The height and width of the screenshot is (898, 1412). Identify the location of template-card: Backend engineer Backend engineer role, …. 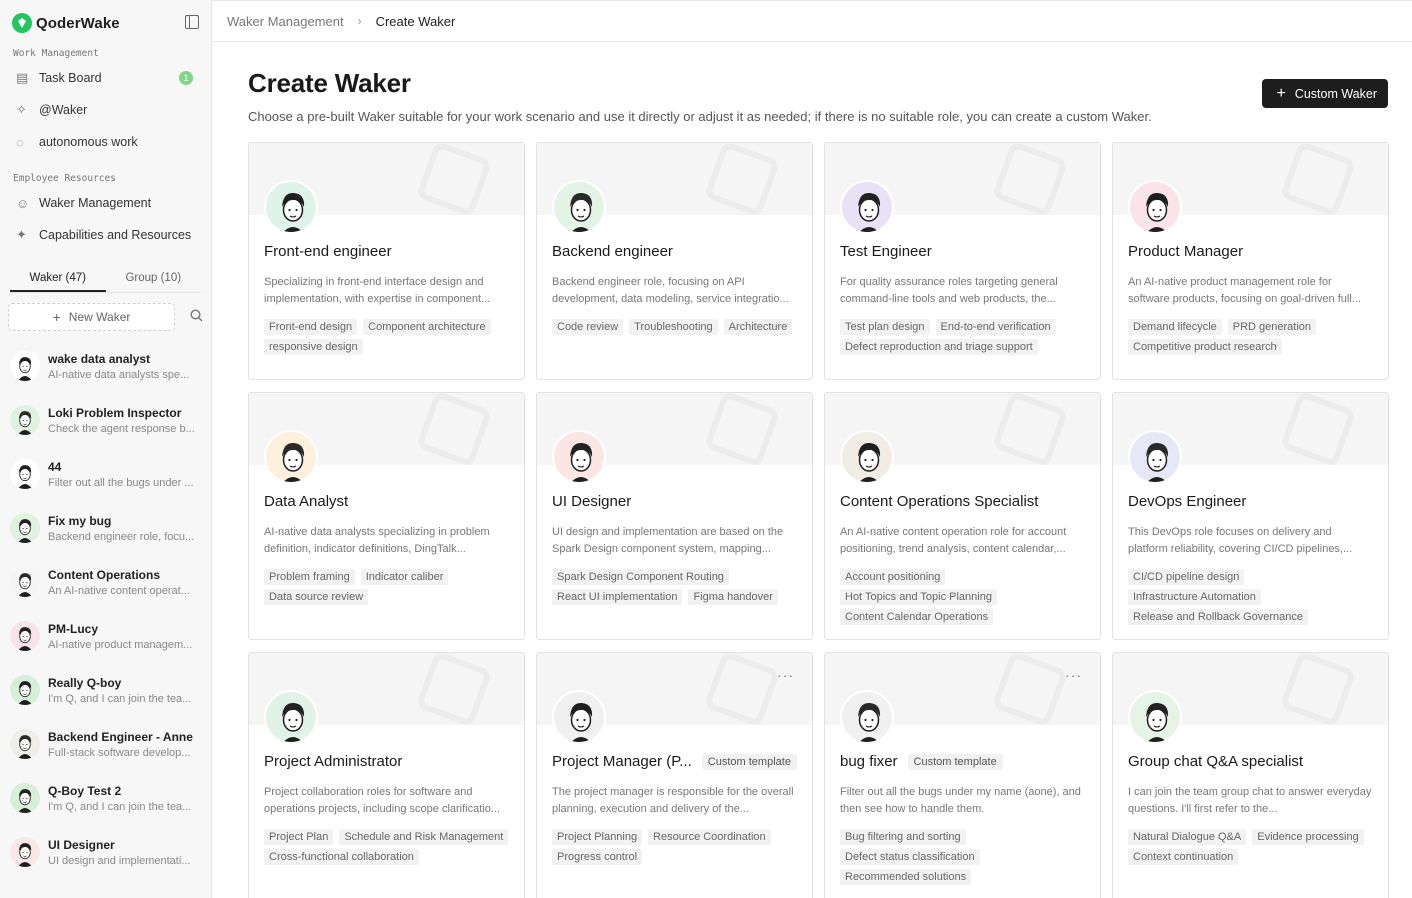
(674, 261).